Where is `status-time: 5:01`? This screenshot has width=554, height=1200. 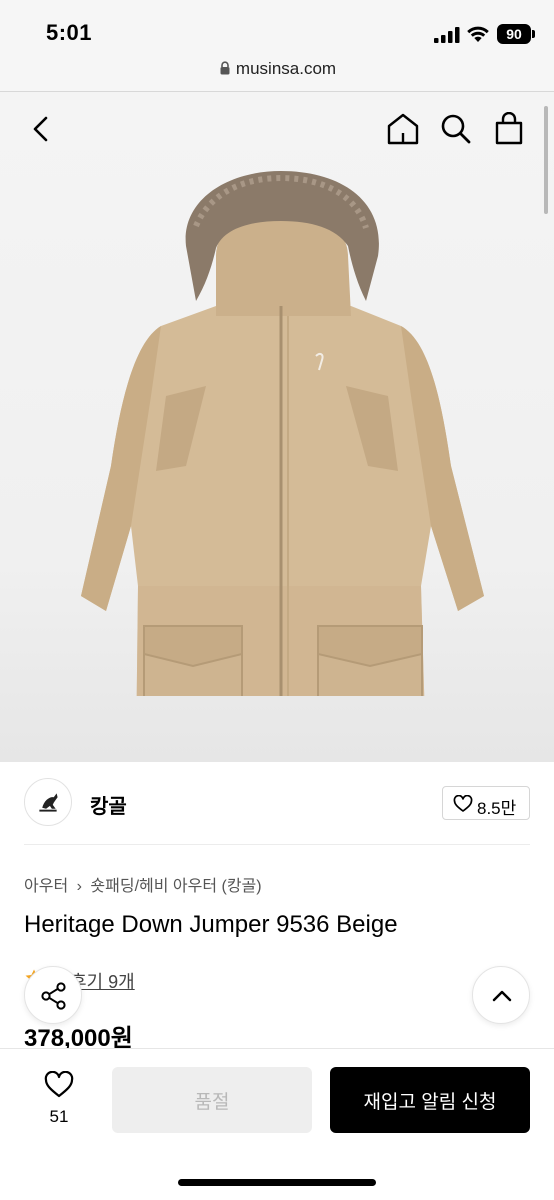 status-time: 5:01 is located at coordinates (69, 32).